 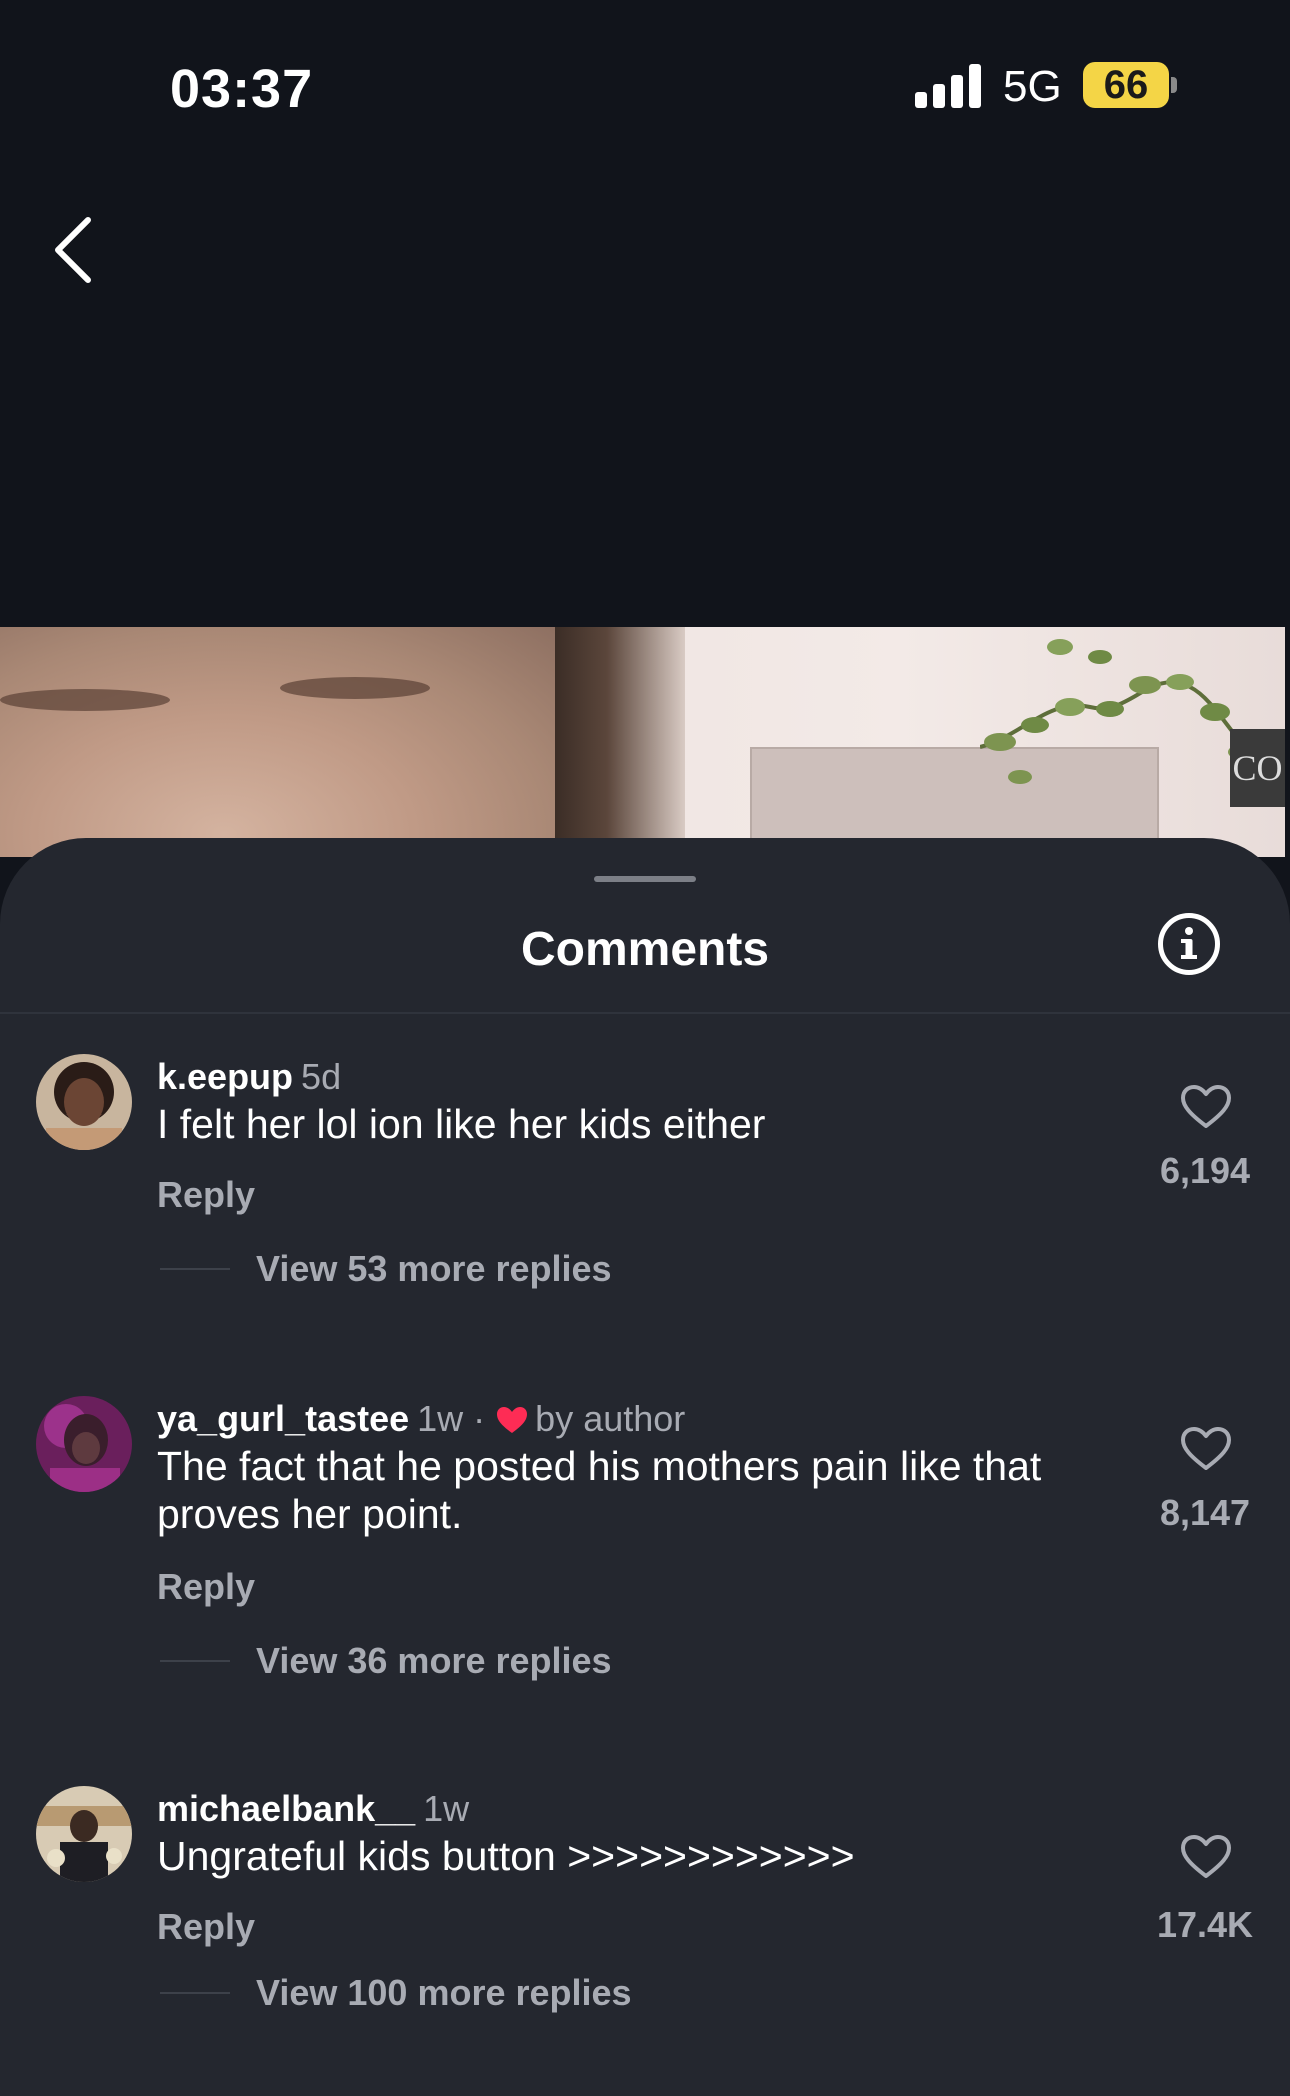 What do you see at coordinates (645, 879) in the screenshot?
I see `sheet-drag-handle` at bounding box center [645, 879].